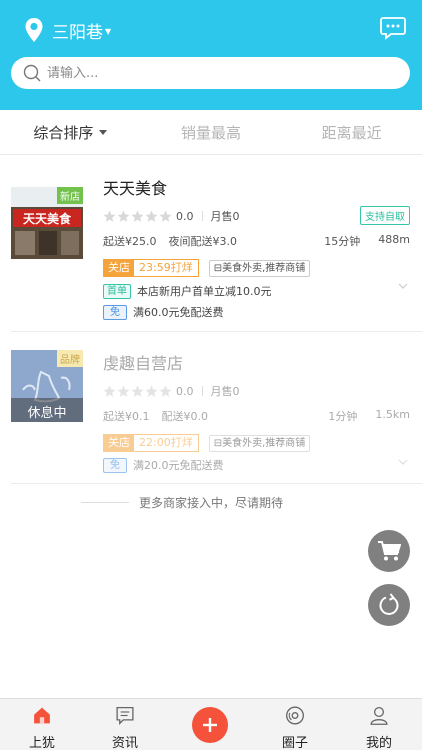  Describe the element at coordinates (203, 241) in the screenshot. I see `delivery-fee: 夜间配送¥3.0` at that location.